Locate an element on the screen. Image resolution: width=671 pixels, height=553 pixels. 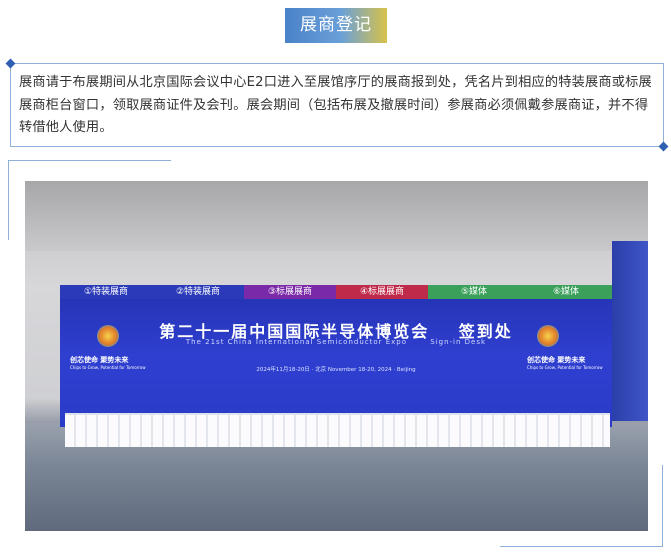
signin-title-en: Sign-in Desk is located at coordinates (458, 342).